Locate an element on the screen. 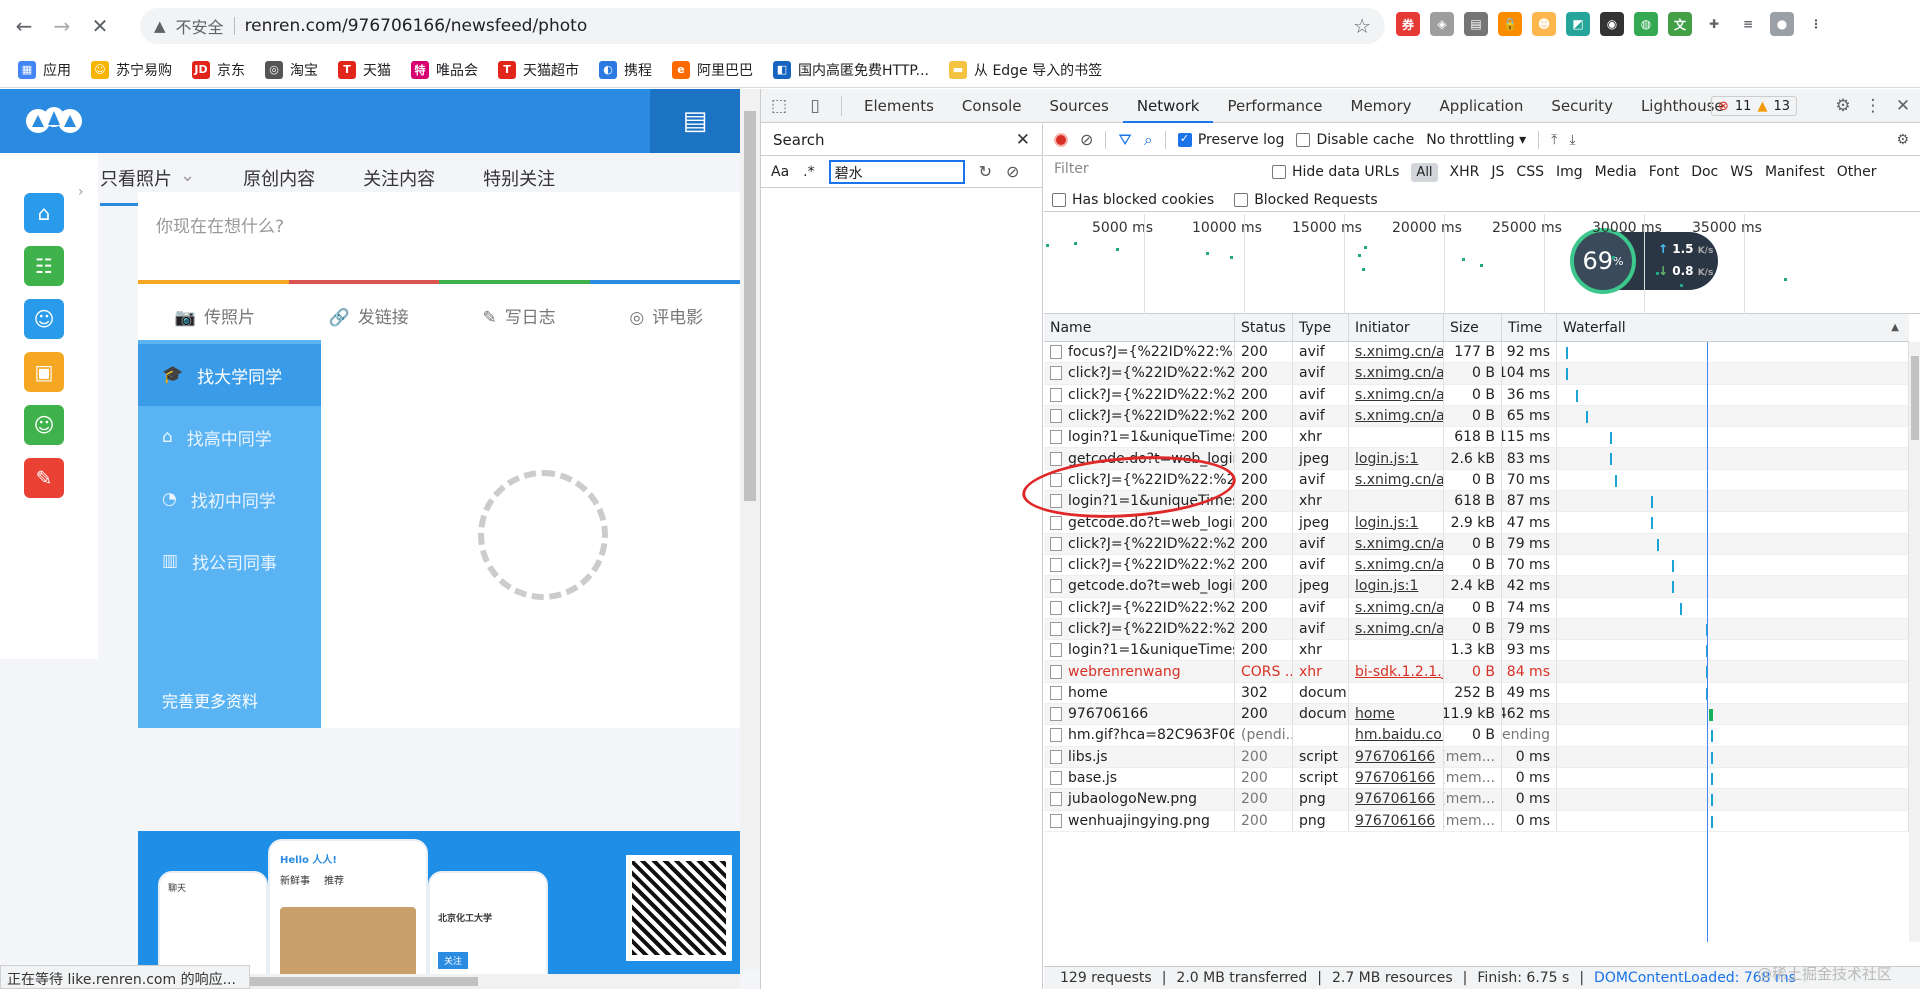 The width and height of the screenshot is (1920, 989). bookmark-item: T 天猫 is located at coordinates (364, 70).